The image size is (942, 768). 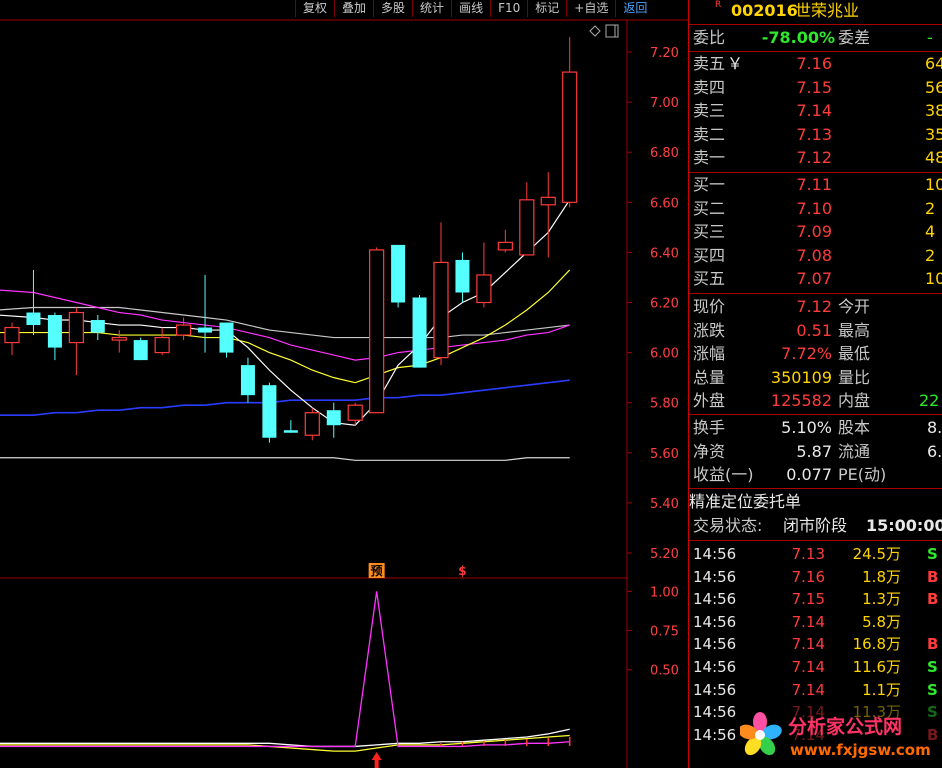 I want to click on bid-row: 买四 7.08 2, so click(x=815, y=256).